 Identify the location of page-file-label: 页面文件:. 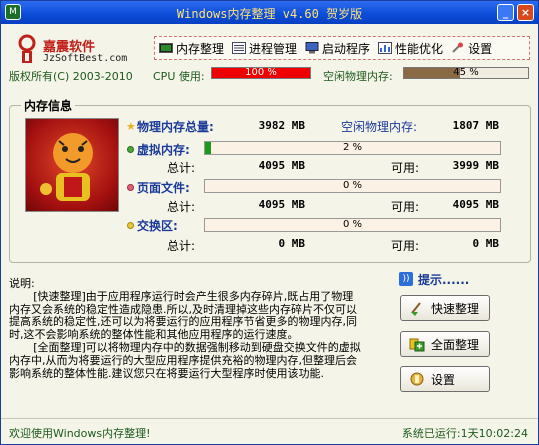
(163, 188).